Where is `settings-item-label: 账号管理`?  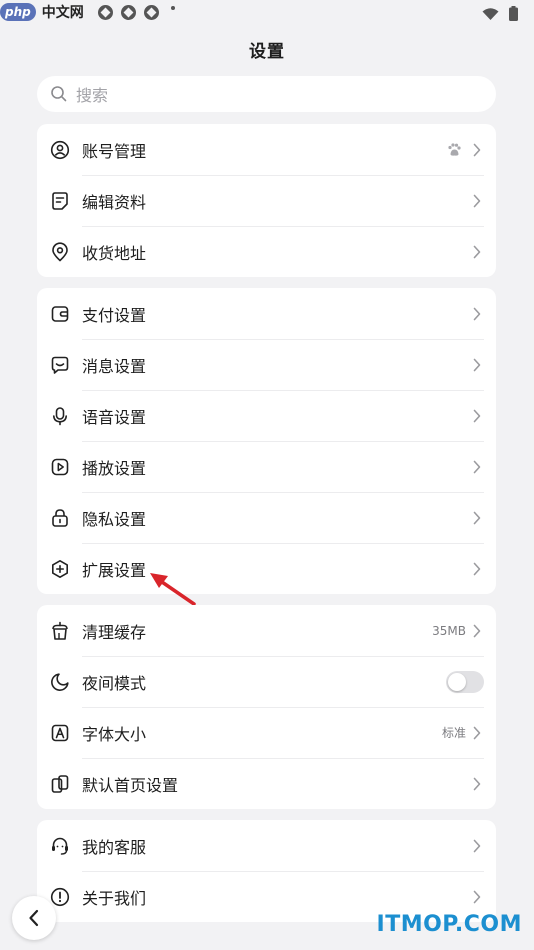
settings-item-label: 账号管理 is located at coordinates (114, 151).